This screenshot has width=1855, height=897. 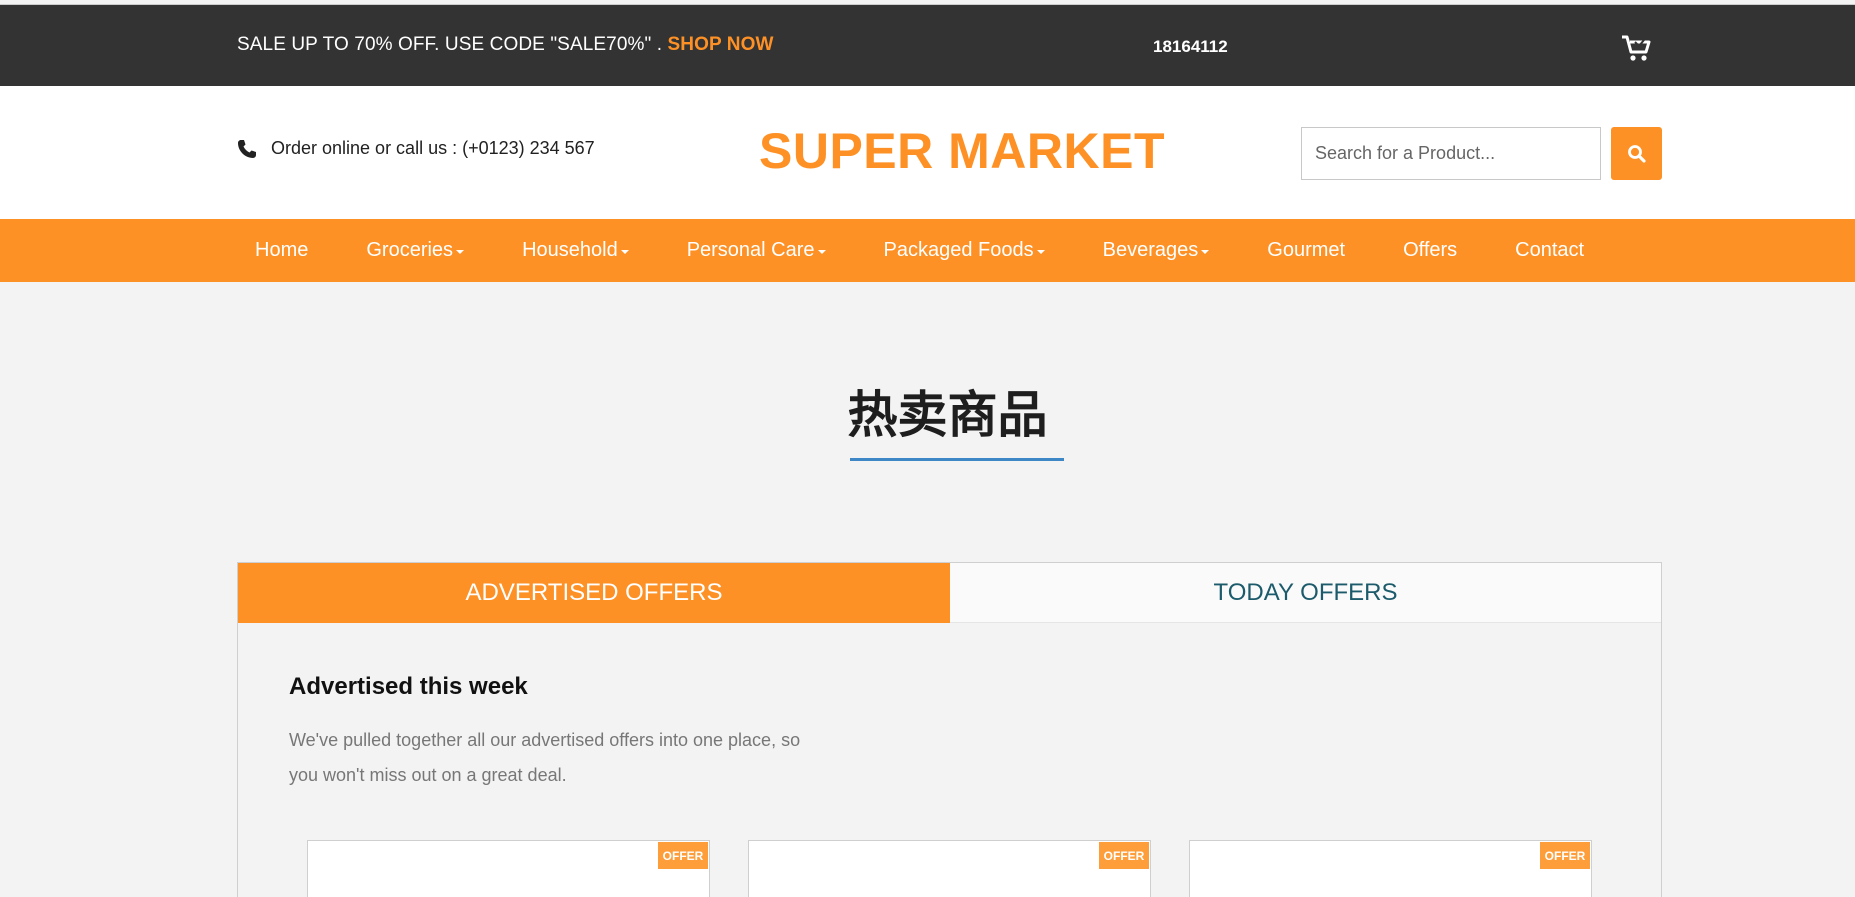 I want to click on top-phone-number: 18164112, so click(x=1190, y=46).